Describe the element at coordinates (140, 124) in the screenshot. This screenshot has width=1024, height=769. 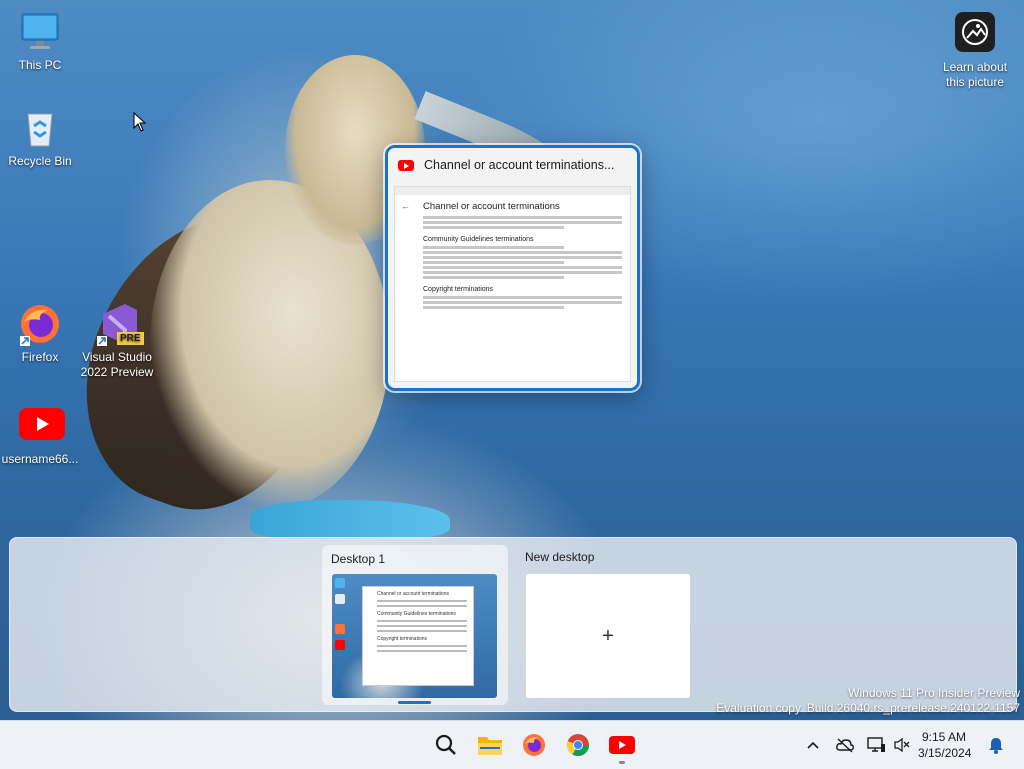
I see `mouse-pointer-icon` at that location.